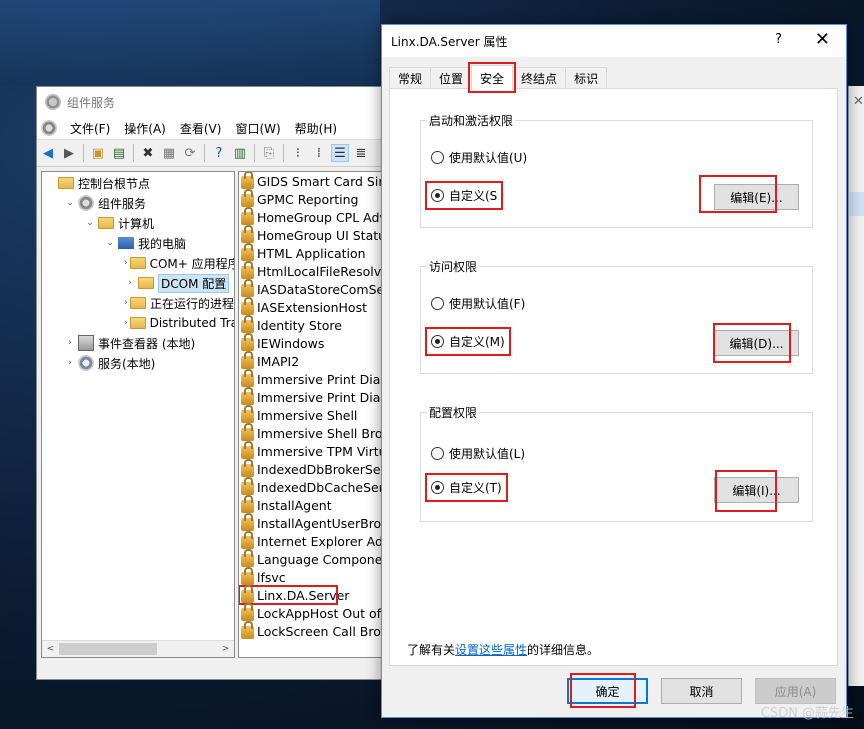  I want to click on list-item: IndexedDbBrokerServer, so click(318, 468).